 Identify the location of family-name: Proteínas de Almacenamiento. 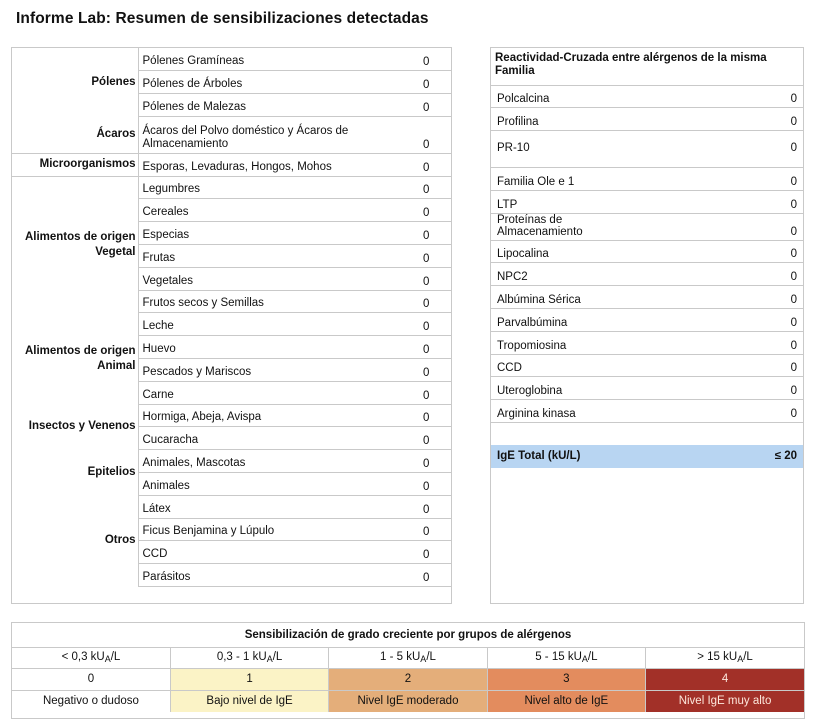
(569, 227).